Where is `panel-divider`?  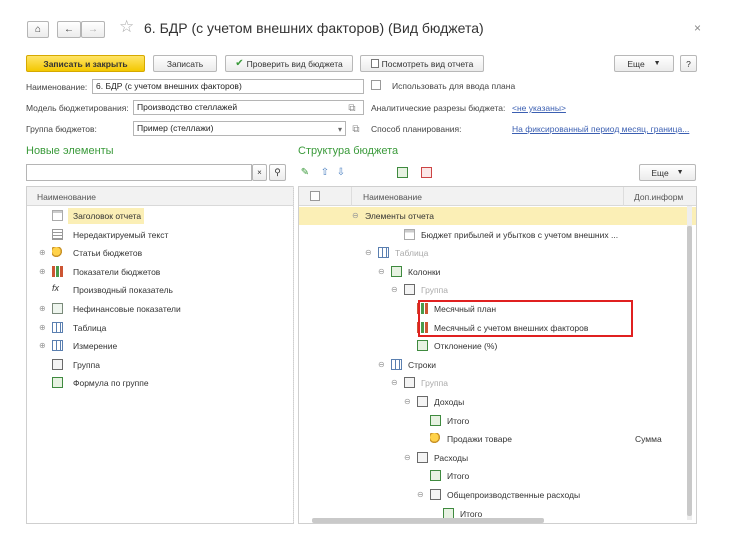
panel-divider is located at coordinates (293, 354).